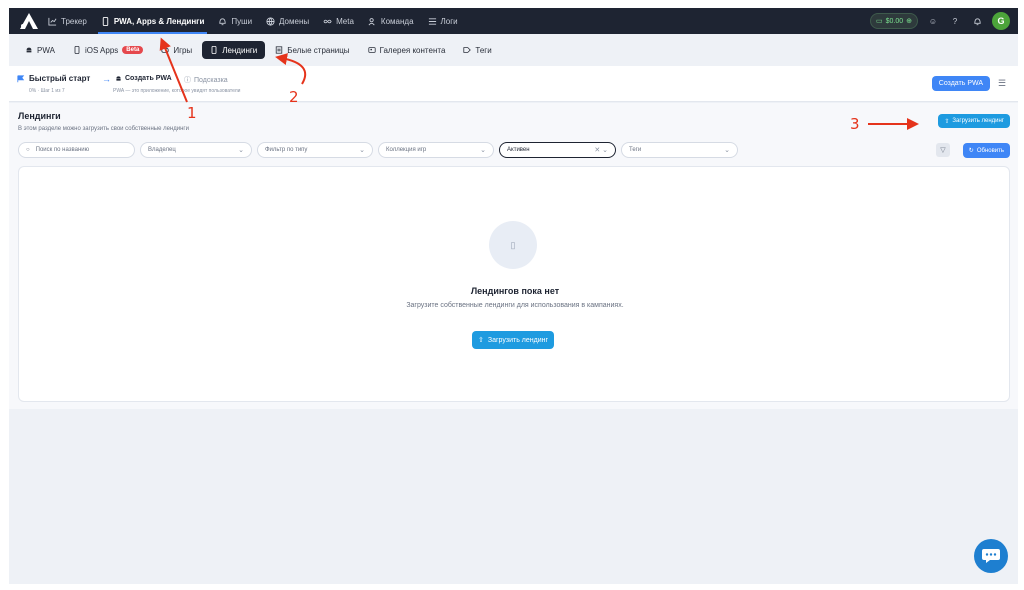 The height and width of the screenshot is (590, 1024). I want to click on nav-item-label: Домены, so click(294, 21).